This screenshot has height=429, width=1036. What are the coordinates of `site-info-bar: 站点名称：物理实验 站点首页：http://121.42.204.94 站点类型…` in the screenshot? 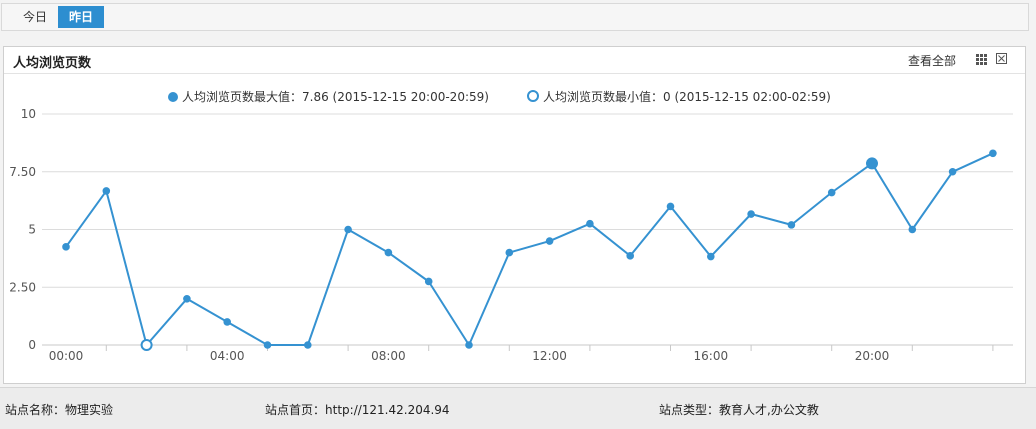 It's located at (518, 408).